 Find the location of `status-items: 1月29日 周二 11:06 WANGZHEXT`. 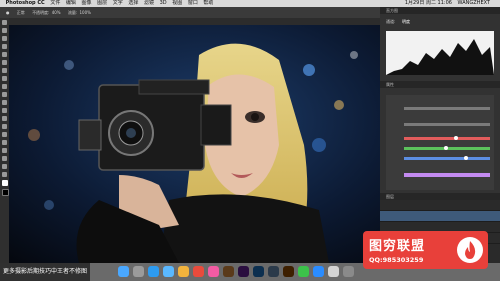

status-items: 1月29日 周二 11:06 WANGZHEXT is located at coordinates (449, 3).